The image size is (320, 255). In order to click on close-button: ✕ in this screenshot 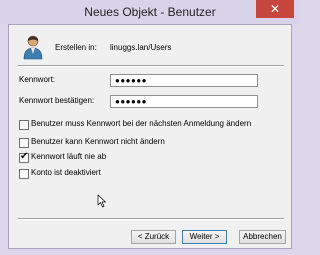, I will do `click(275, 9)`.